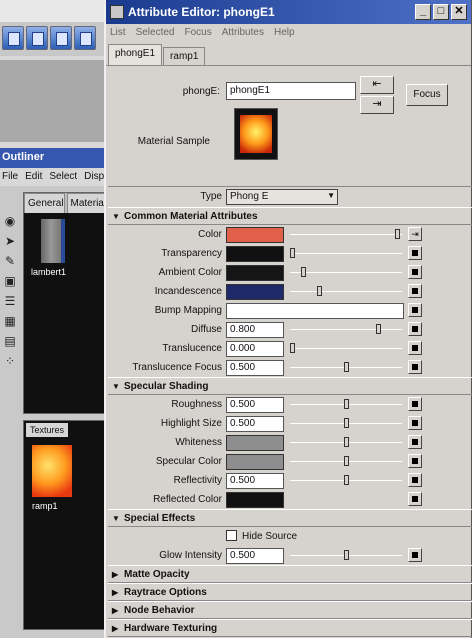 The height and width of the screenshot is (638, 472). What do you see at coordinates (290, 386) in the screenshot?
I see `section-specular-shading: ▼ Specular Shading` at bounding box center [290, 386].